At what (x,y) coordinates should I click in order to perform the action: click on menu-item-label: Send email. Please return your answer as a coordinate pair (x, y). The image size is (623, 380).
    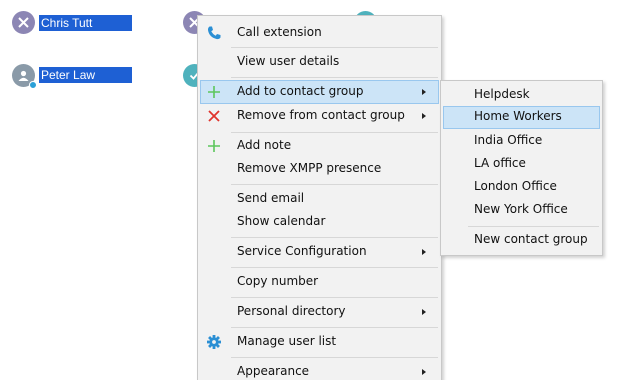
    Looking at the image, I should click on (271, 198).